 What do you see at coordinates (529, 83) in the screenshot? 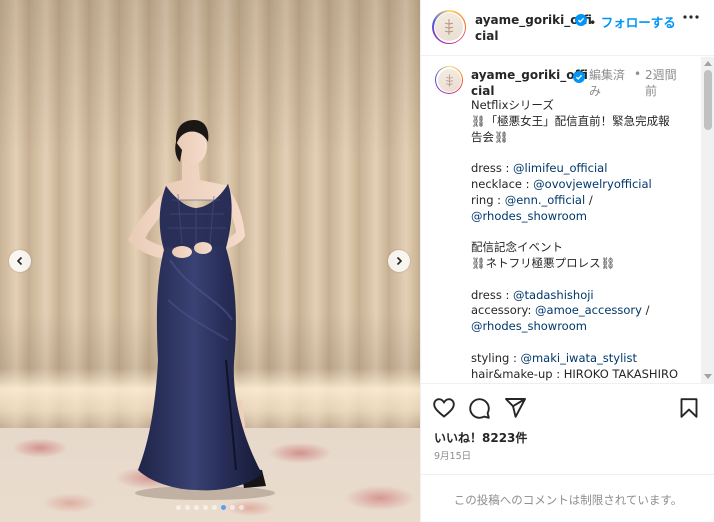
I see `caption-username: ayame_goriki_offi cial` at bounding box center [529, 83].